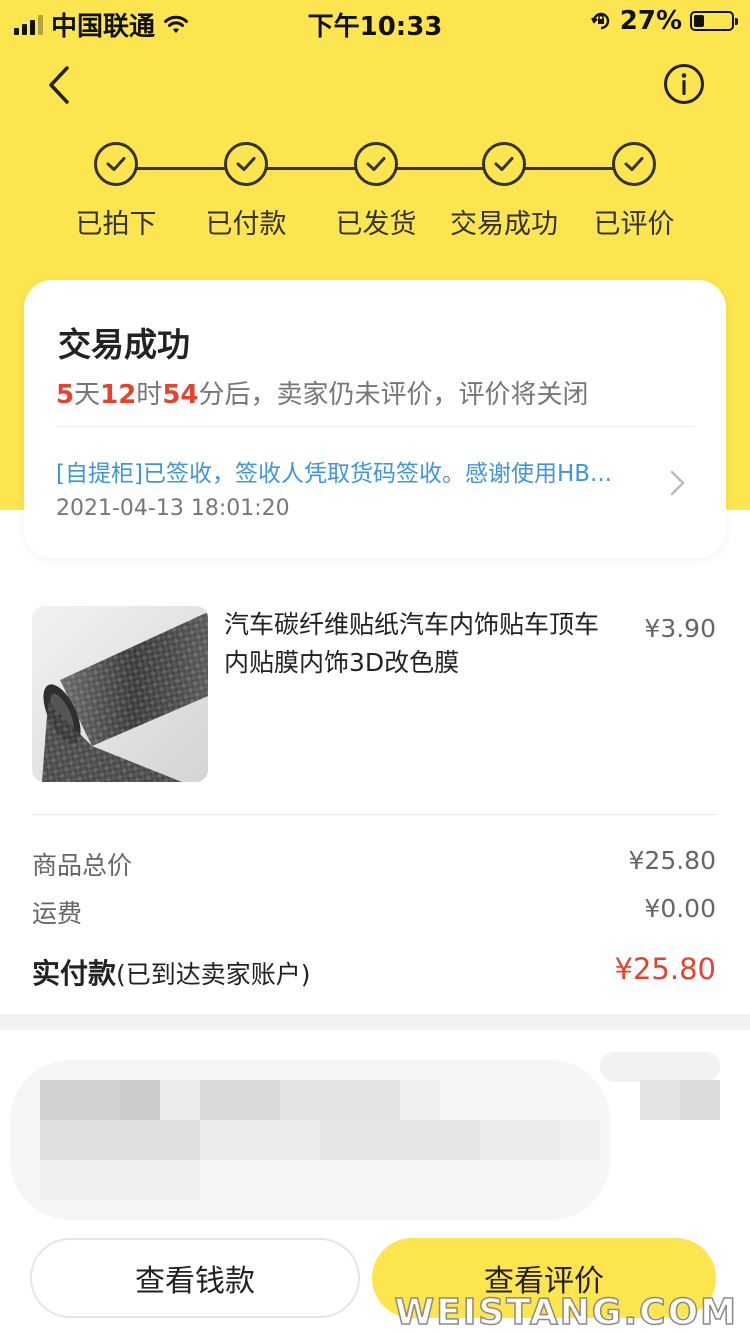 The height and width of the screenshot is (1334, 750). What do you see at coordinates (504, 224) in the screenshot?
I see `step-label: 交易成功` at bounding box center [504, 224].